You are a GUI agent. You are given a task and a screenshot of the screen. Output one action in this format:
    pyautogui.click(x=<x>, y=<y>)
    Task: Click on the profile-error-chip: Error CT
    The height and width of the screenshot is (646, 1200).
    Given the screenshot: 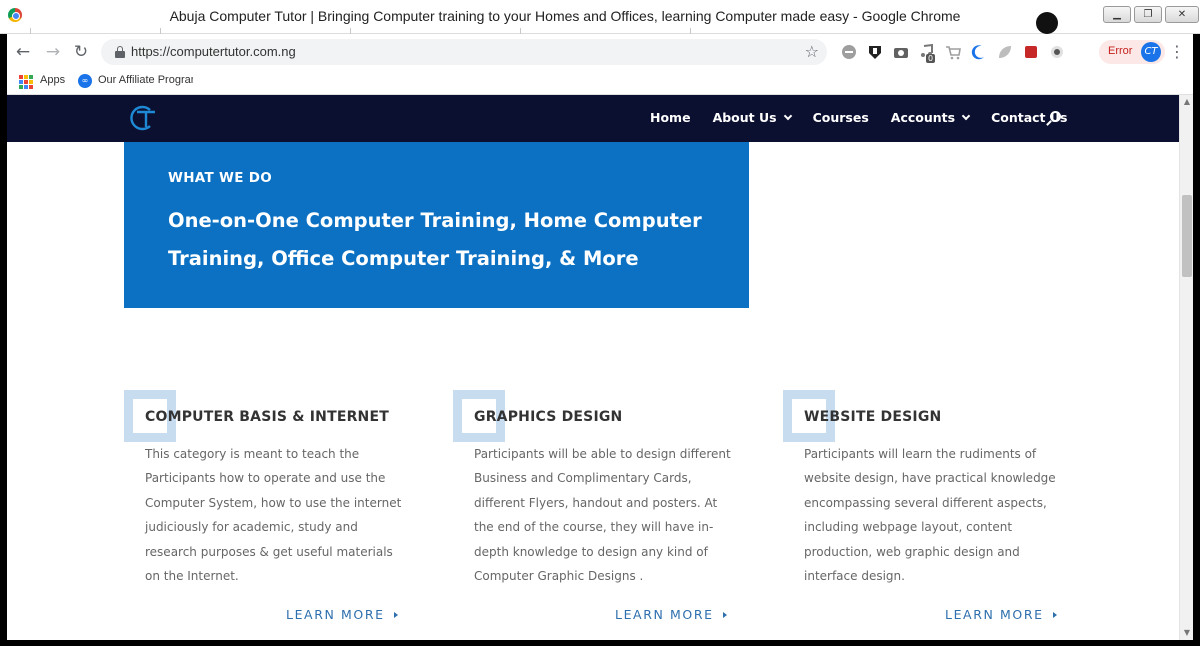 What is the action you would take?
    pyautogui.click(x=1132, y=52)
    